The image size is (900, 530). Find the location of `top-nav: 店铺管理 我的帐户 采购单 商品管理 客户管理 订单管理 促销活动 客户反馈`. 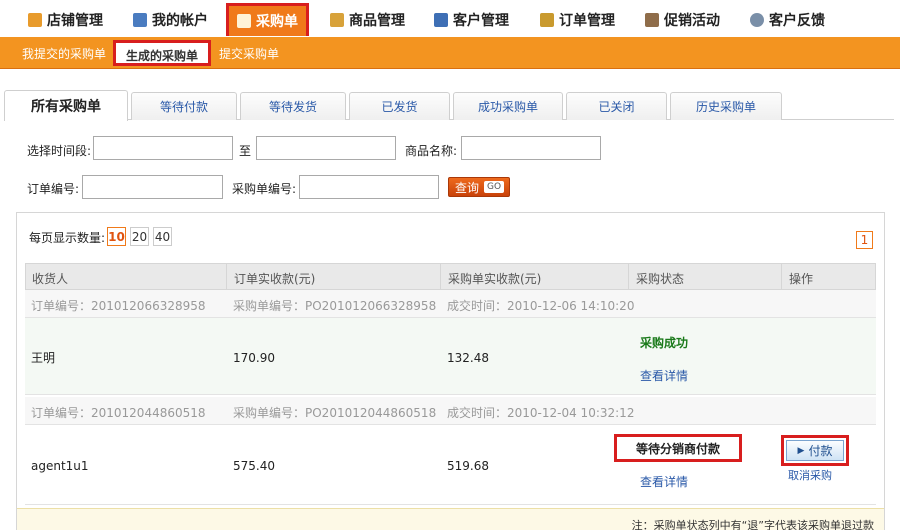

top-nav: 店铺管理 我的帐户 采购单 商品管理 客户管理 订单管理 促销活动 客户反馈 is located at coordinates (450, 19).